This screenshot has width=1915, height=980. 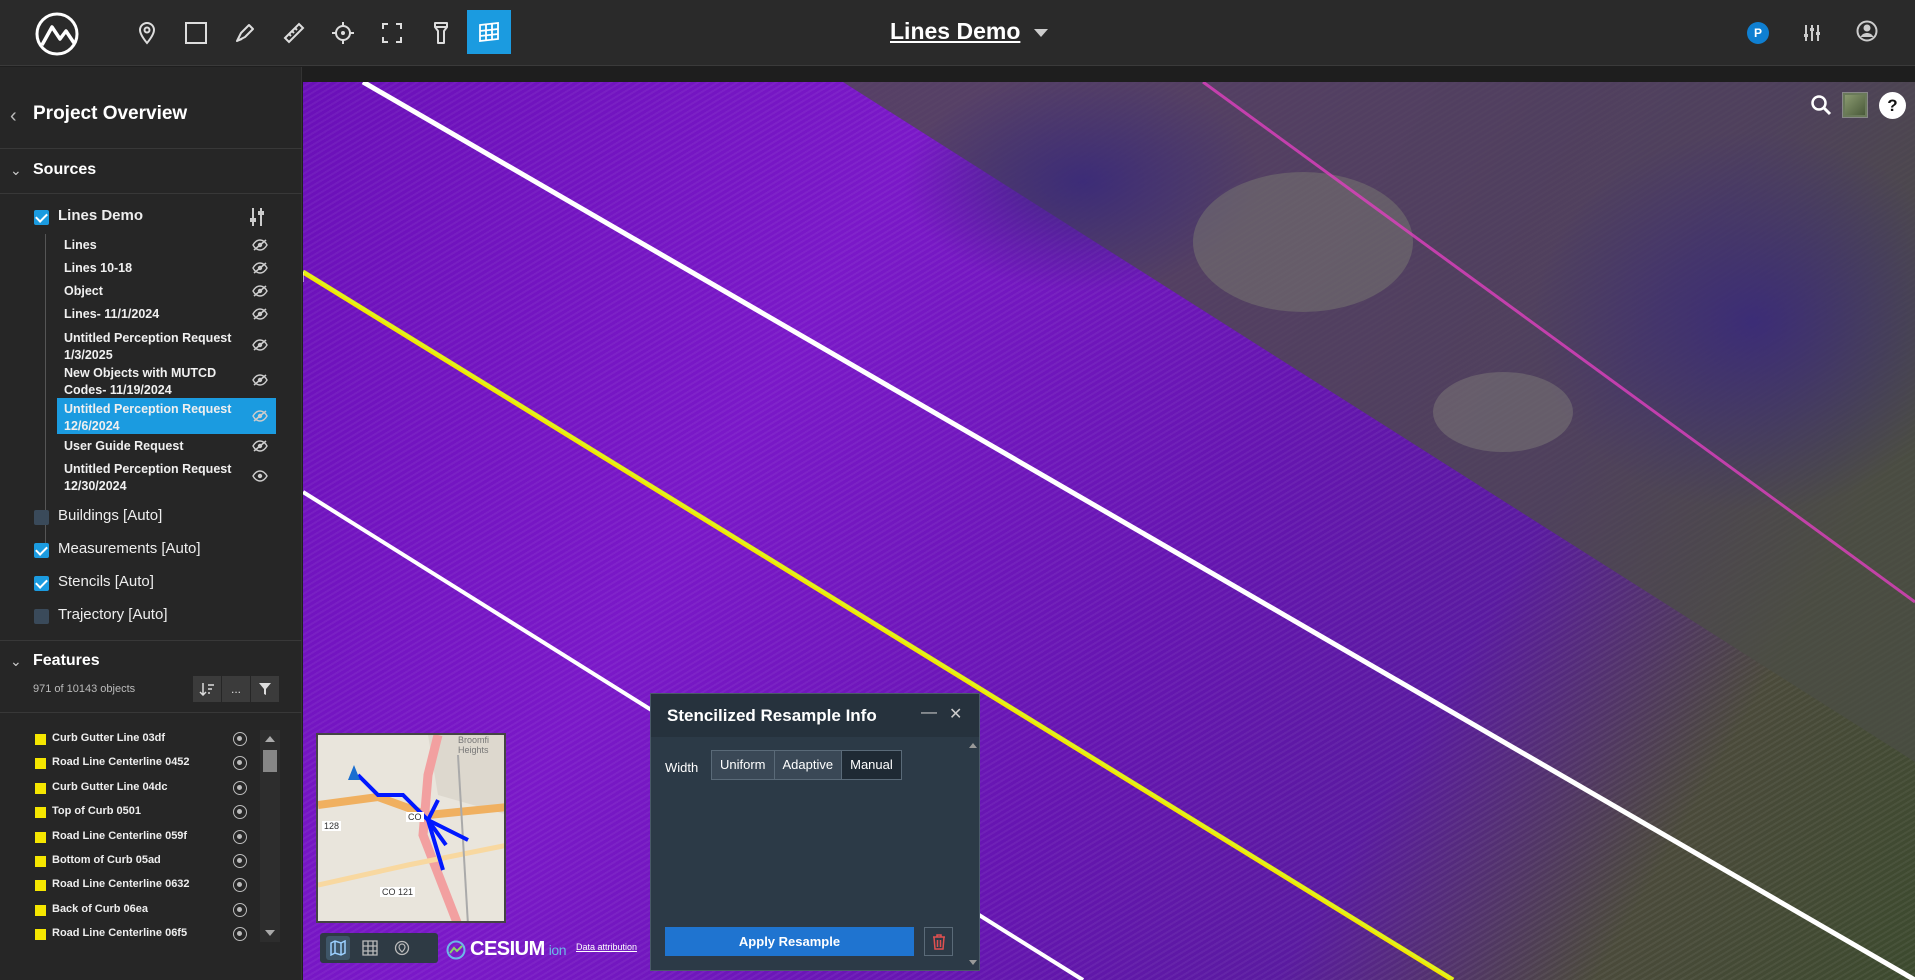 What do you see at coordinates (265, 689) in the screenshot?
I see `filter-button` at bounding box center [265, 689].